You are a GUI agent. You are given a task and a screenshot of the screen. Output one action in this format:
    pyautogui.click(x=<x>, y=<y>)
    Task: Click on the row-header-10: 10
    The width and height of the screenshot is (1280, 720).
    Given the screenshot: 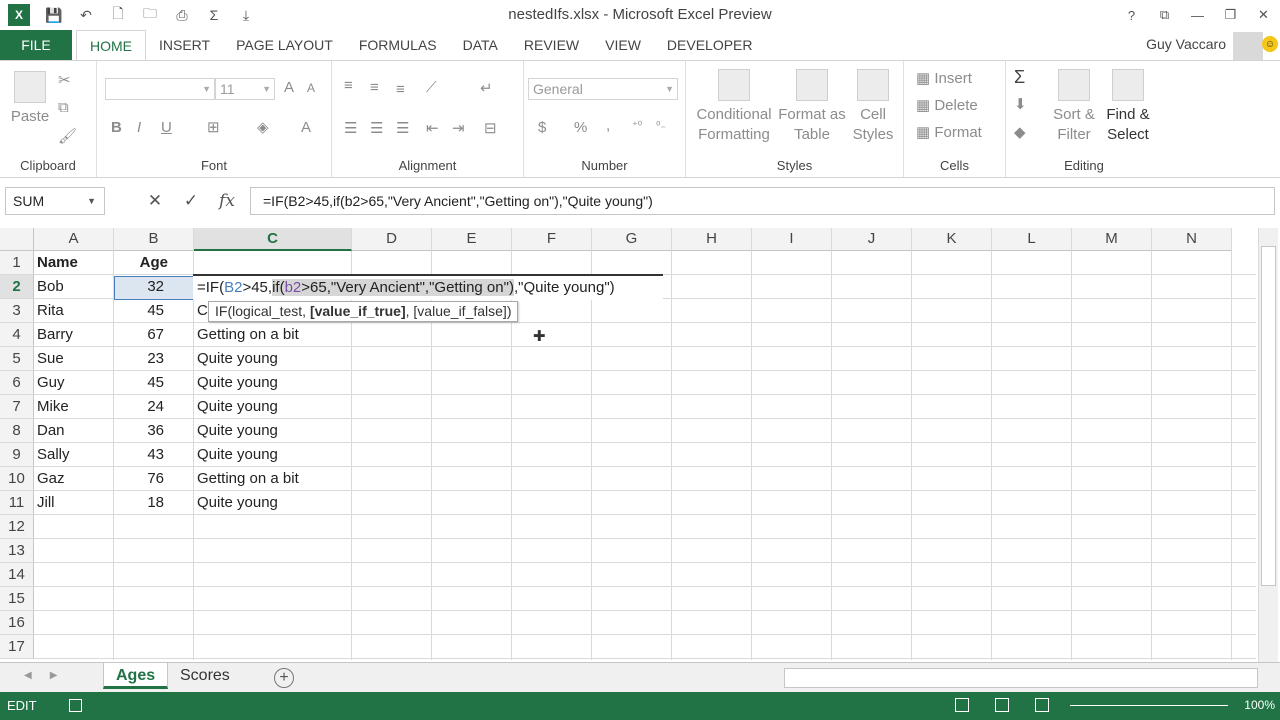 What is the action you would take?
    pyautogui.click(x=17, y=479)
    